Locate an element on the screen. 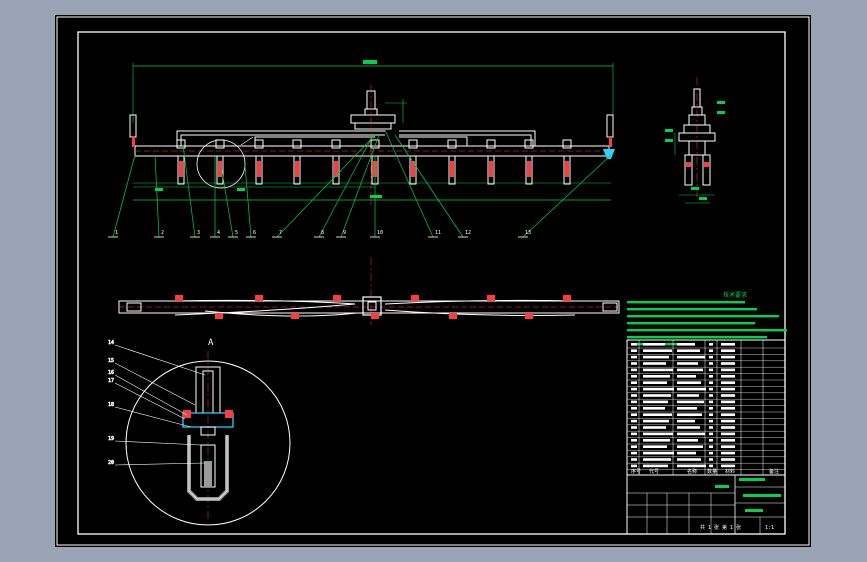 The width and height of the screenshot is (867, 562). balloon-label: 5 is located at coordinates (236, 233).